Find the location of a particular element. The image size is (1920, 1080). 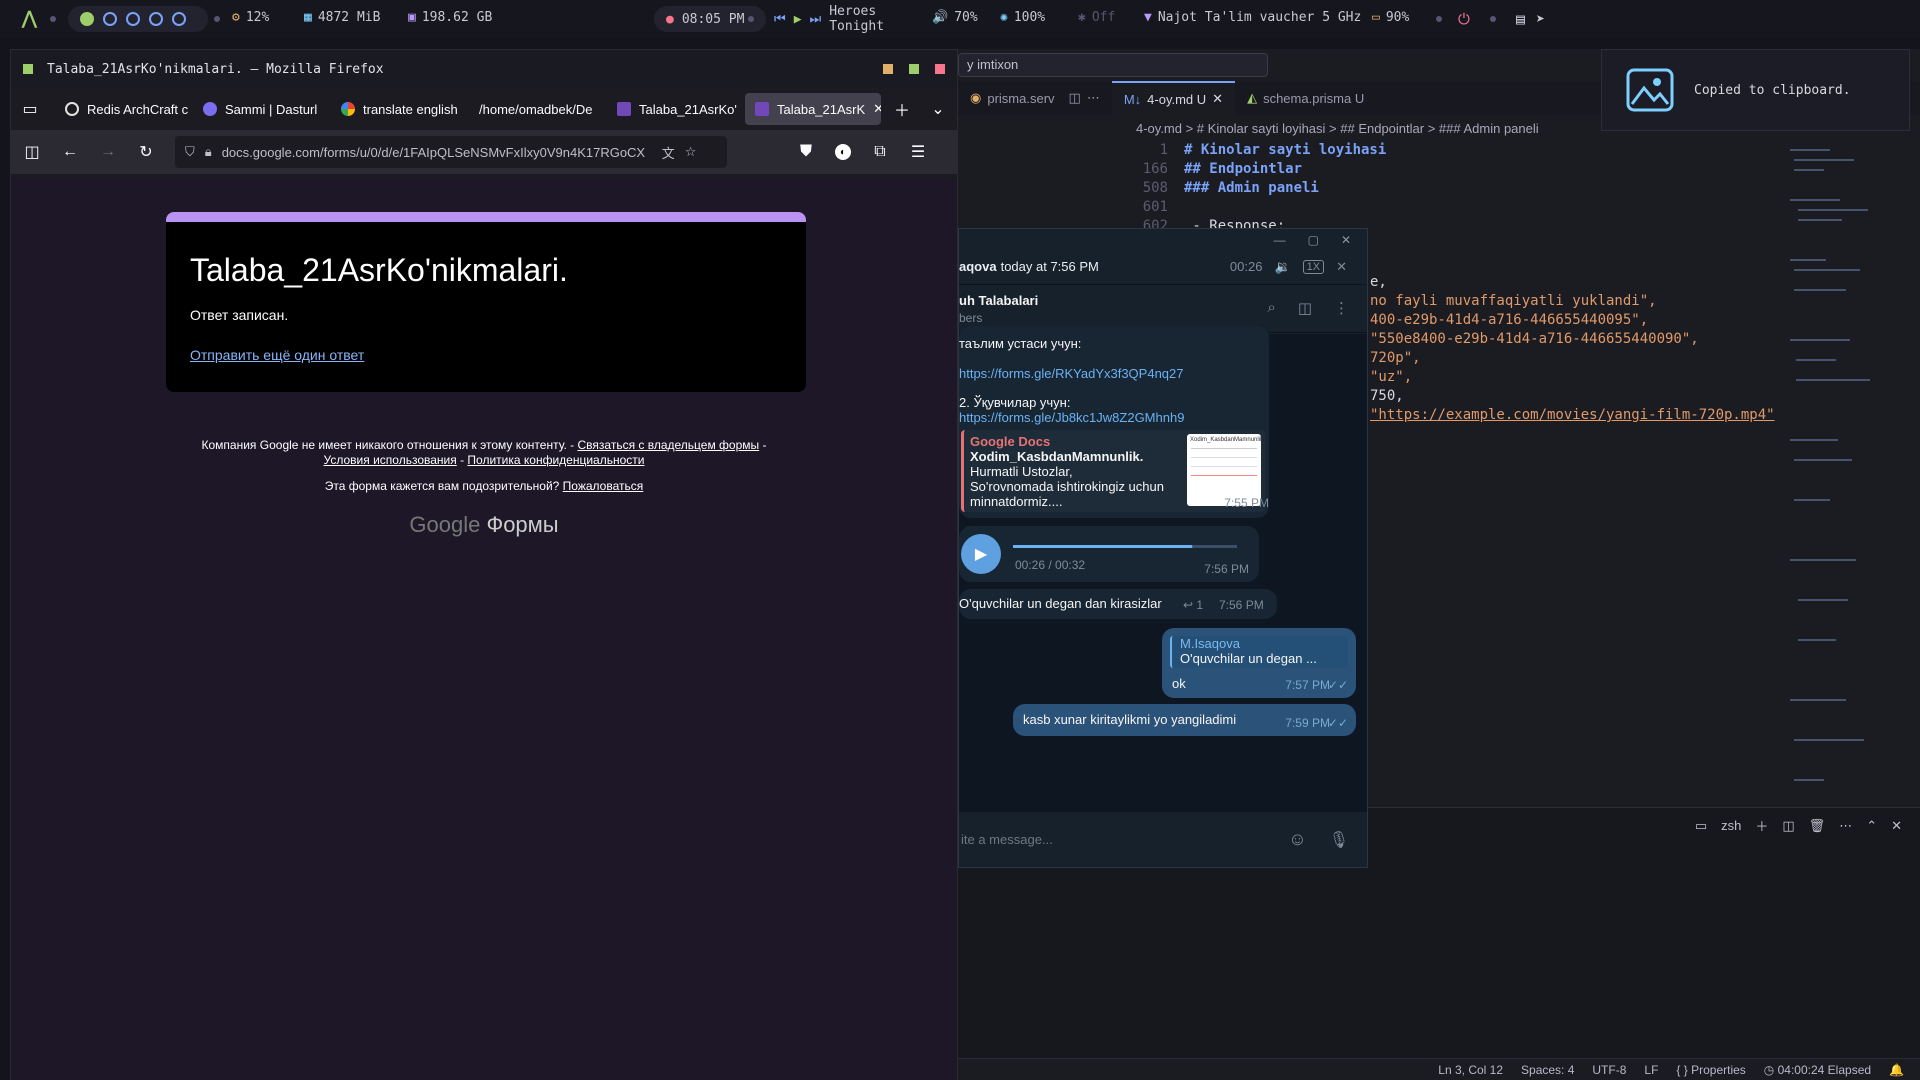

tab-prisma-service: ◉ prisma.serv ◫ ⋯ is located at coordinates (1035, 98).